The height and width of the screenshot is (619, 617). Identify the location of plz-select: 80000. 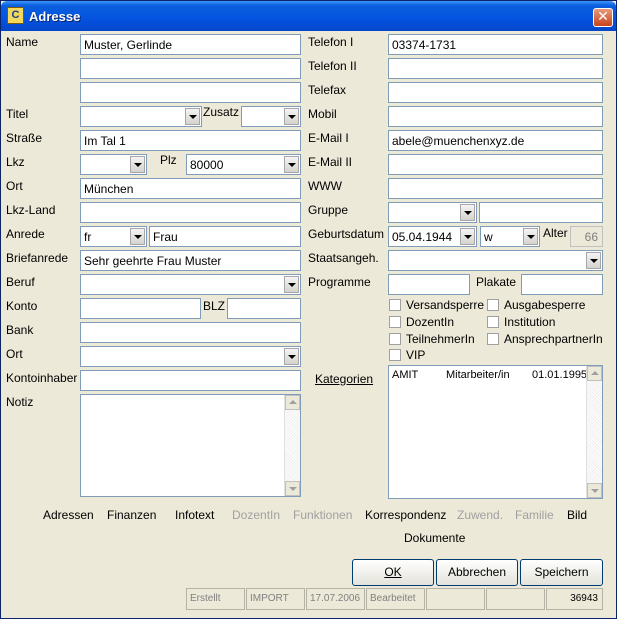
(243, 164).